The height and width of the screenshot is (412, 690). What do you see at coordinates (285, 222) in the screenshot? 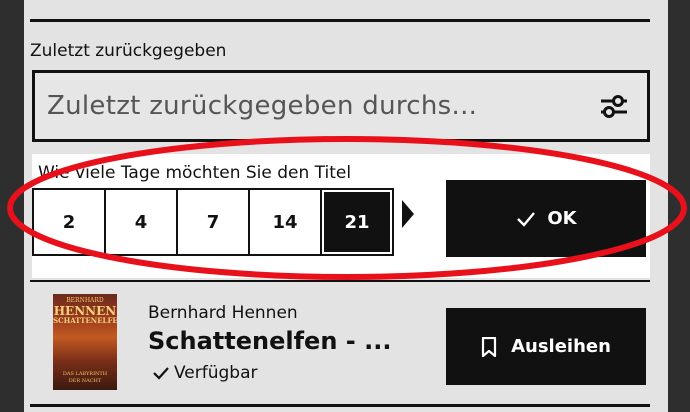
I see `day-option-14: 14` at bounding box center [285, 222].